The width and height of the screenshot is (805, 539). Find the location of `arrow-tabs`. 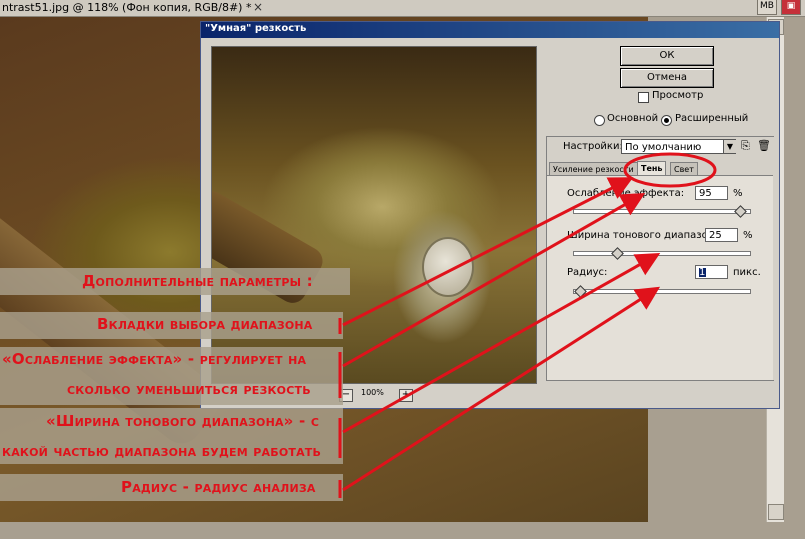

arrow-tabs is located at coordinates (488, 252).